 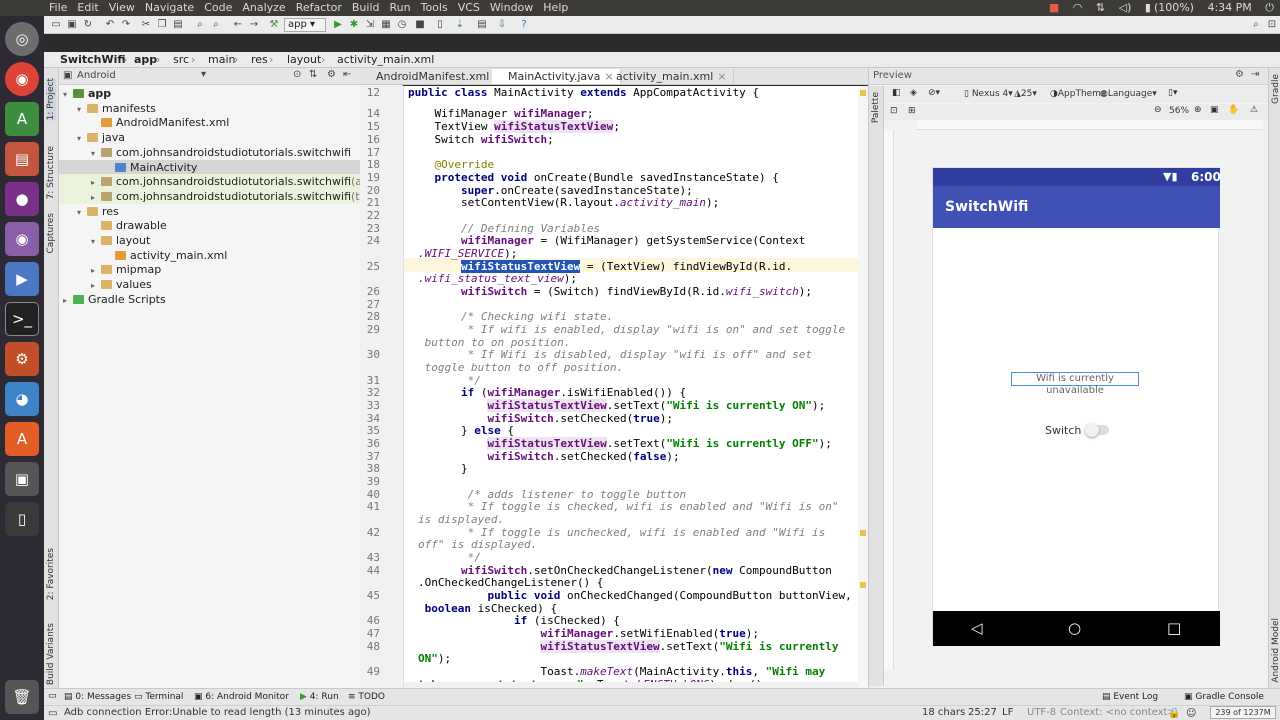 What do you see at coordinates (563, 203) in the screenshot?
I see `code-line: setContentView(R.layout.activity_main);` at bounding box center [563, 203].